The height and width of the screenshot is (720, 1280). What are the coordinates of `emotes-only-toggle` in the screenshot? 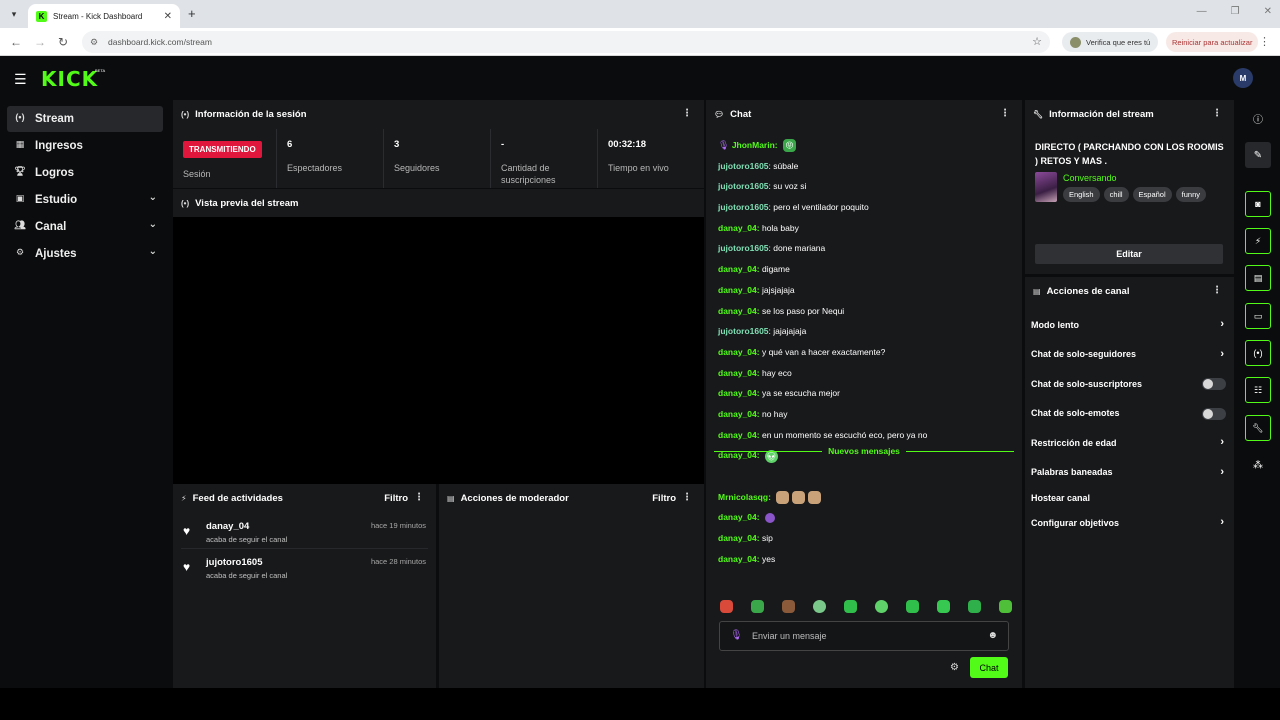 It's located at (1214, 413).